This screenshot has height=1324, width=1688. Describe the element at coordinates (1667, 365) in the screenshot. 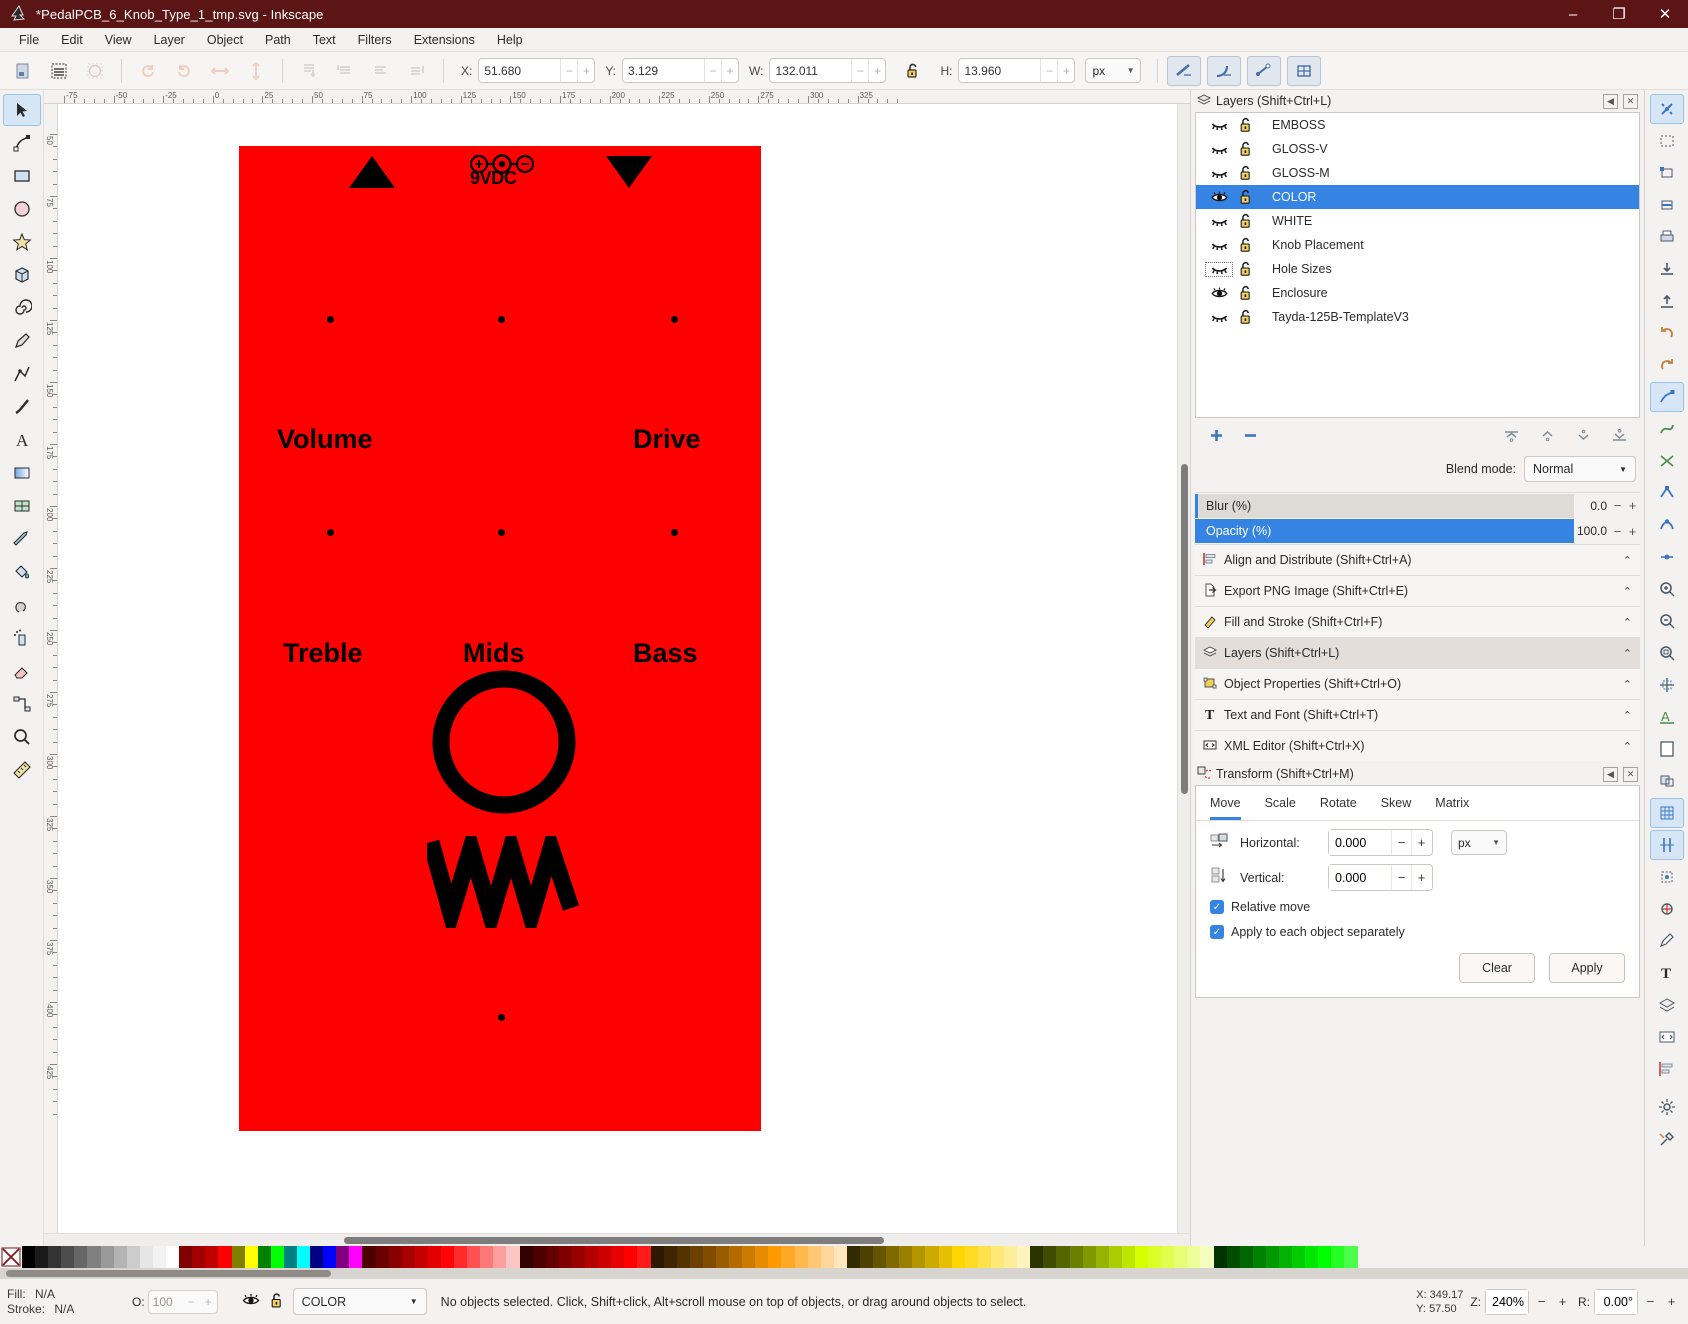

I see `snap-redo-icon` at that location.